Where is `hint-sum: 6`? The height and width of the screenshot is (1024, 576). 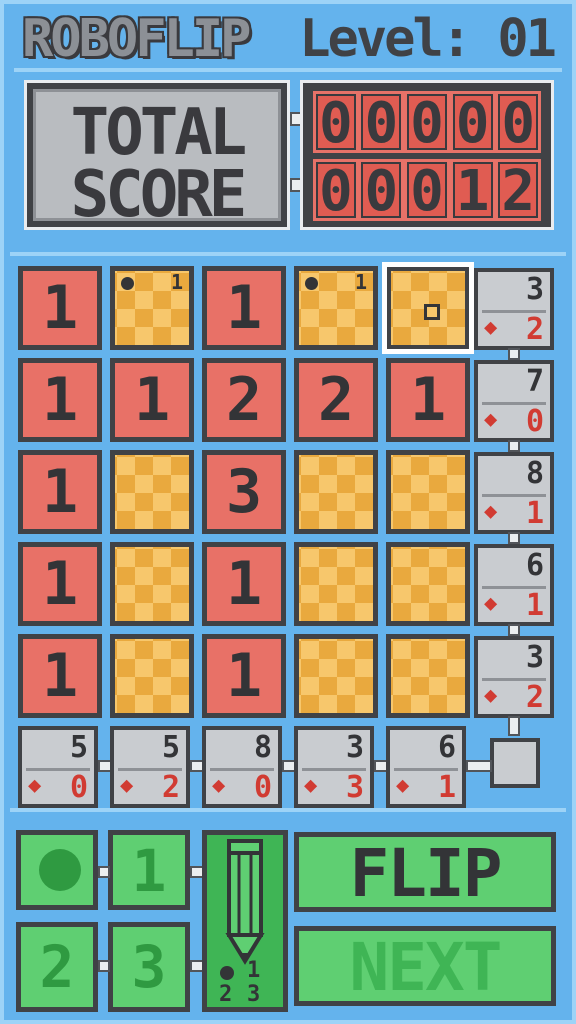
hint-sum: 6 is located at coordinates (534, 565).